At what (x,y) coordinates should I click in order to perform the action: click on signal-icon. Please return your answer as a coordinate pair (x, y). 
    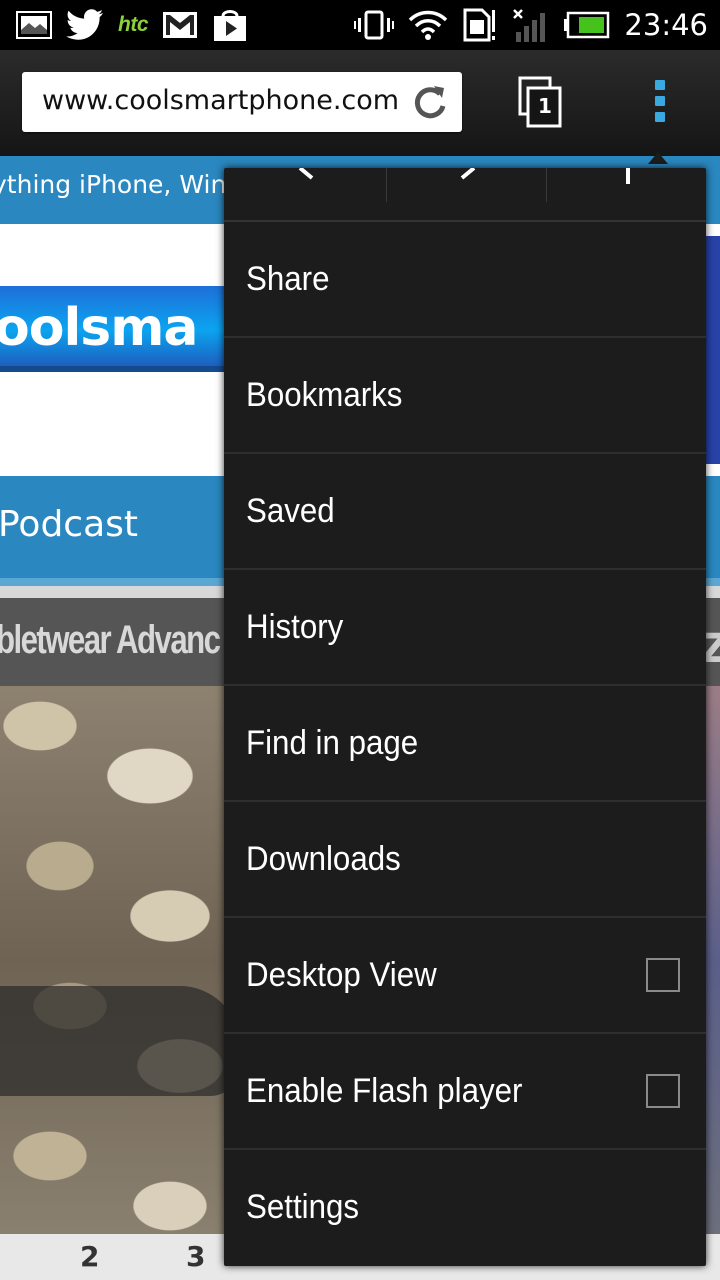
    Looking at the image, I should click on (529, 25).